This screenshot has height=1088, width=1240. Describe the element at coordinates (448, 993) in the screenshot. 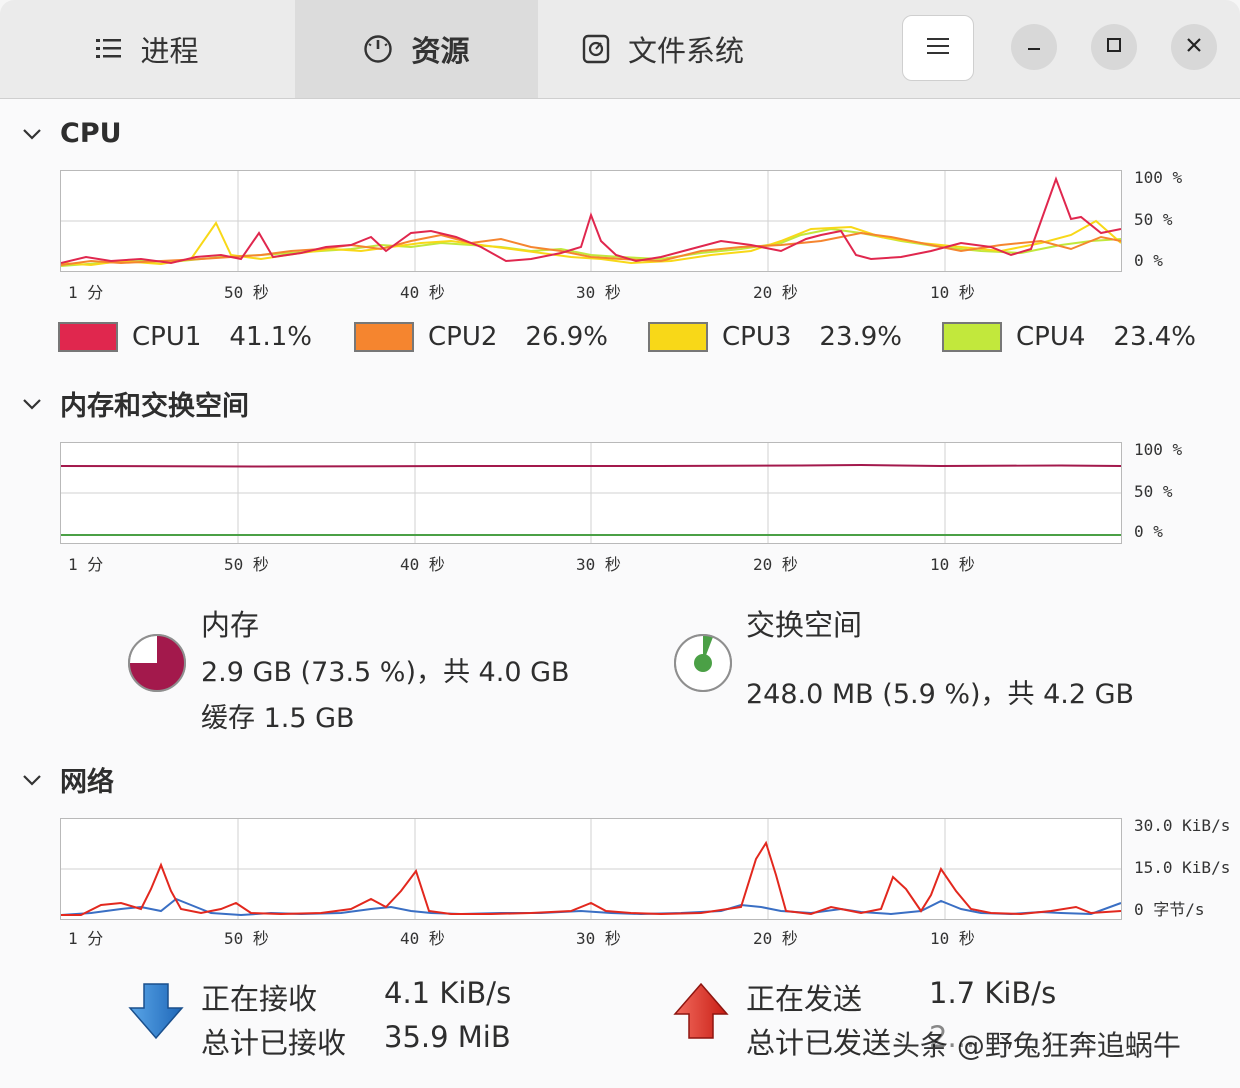

I see `receiving-value: 4.1 KiB/s` at that location.